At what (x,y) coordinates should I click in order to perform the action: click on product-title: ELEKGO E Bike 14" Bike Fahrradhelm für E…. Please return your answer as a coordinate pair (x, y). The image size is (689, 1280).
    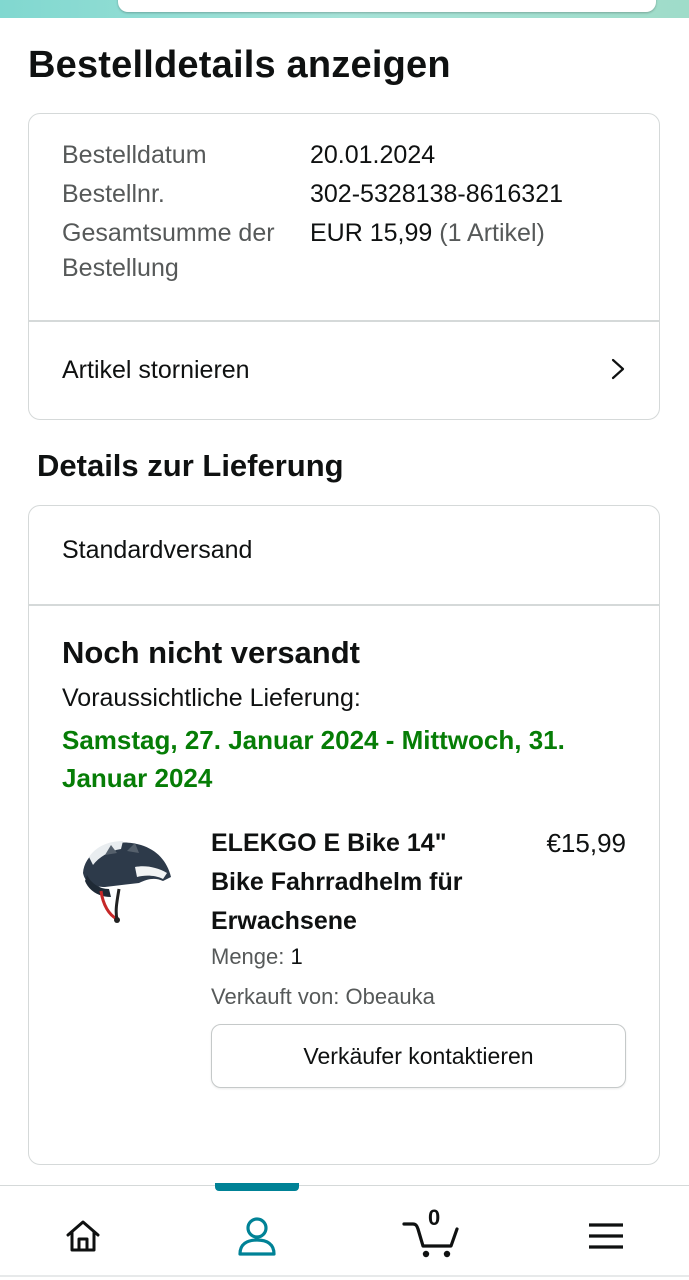
    Looking at the image, I should click on (356, 882).